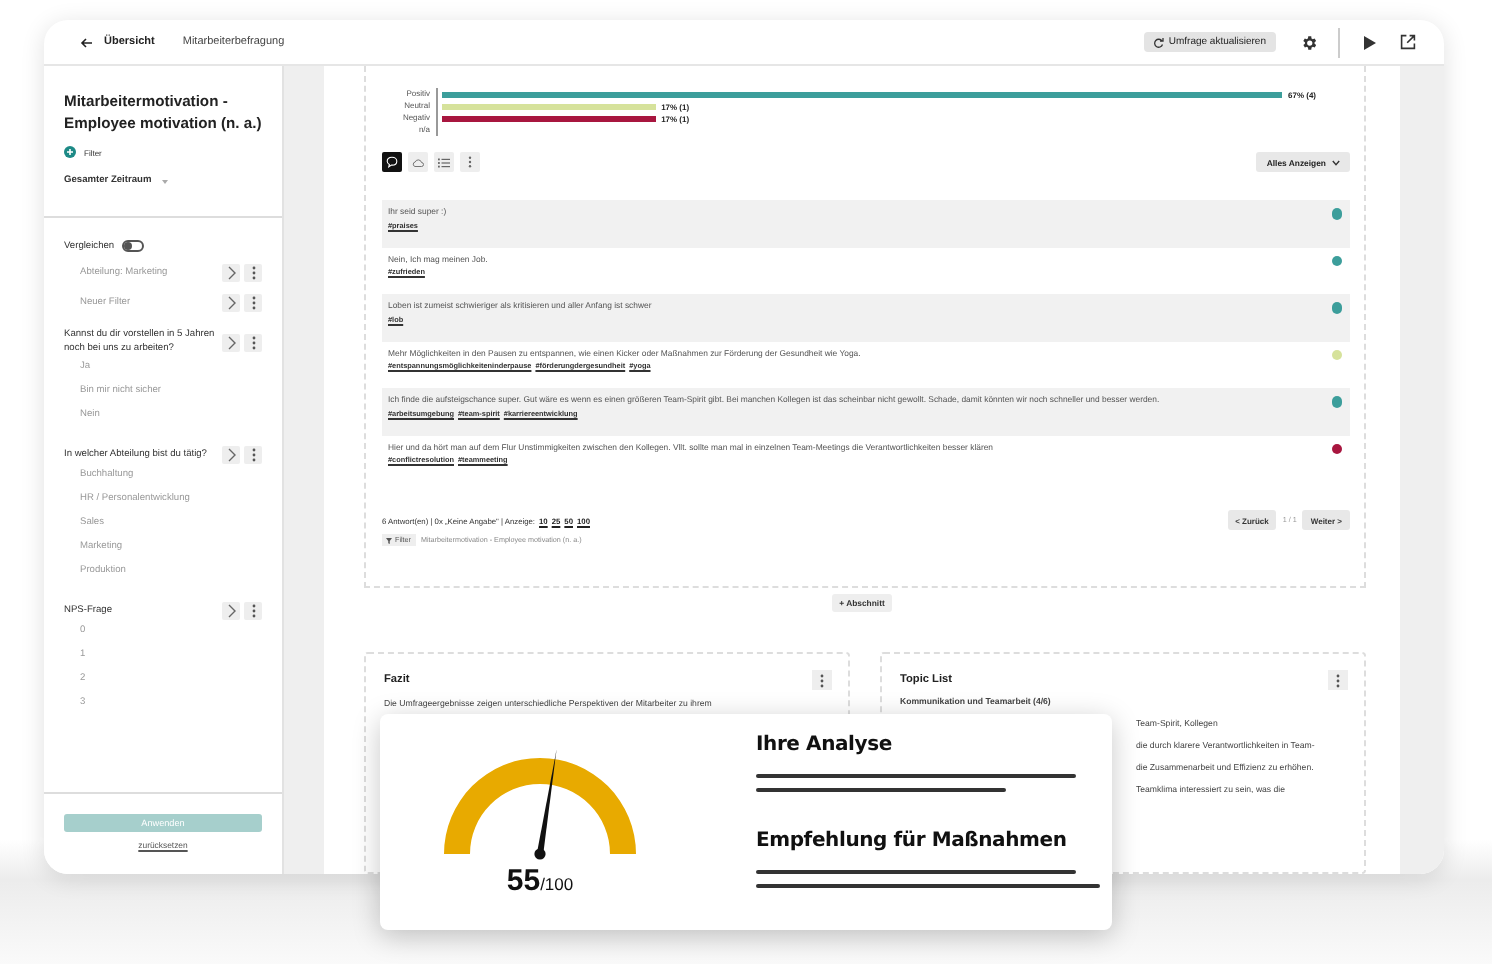 The image size is (1492, 964). What do you see at coordinates (389, 540) in the screenshot?
I see `funnel-icon` at bounding box center [389, 540].